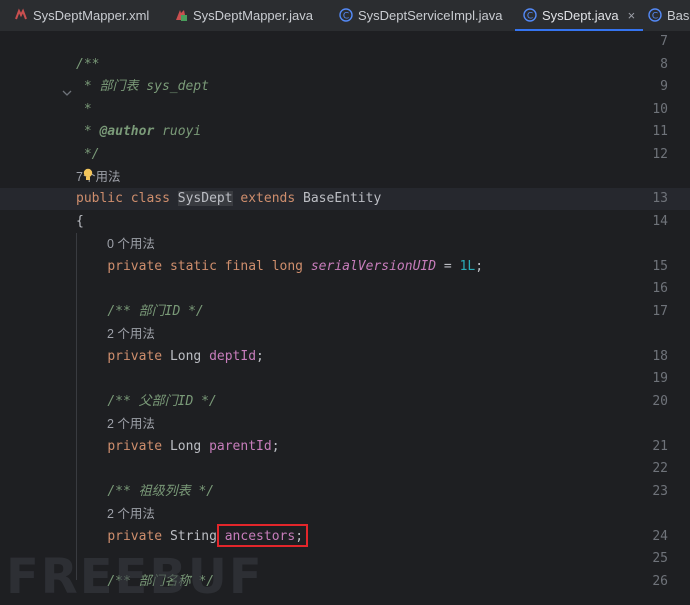 This screenshot has height=605, width=690. Describe the element at coordinates (660, 558) in the screenshot. I see `line-number: 25` at that location.